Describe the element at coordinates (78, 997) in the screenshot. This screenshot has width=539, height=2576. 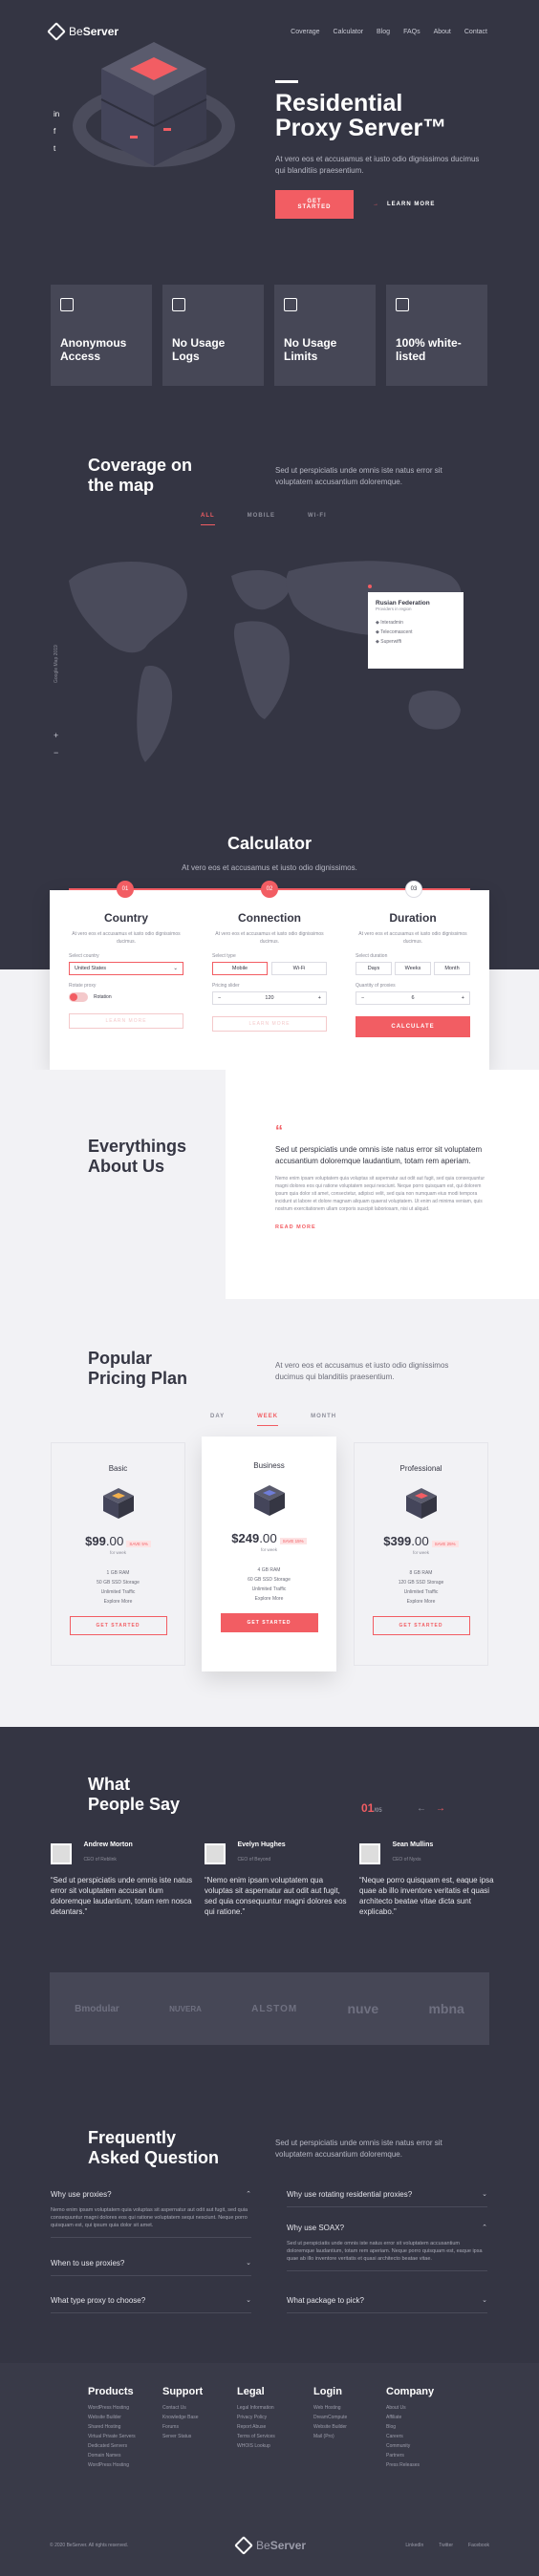
I see `rotation-toggle` at that location.